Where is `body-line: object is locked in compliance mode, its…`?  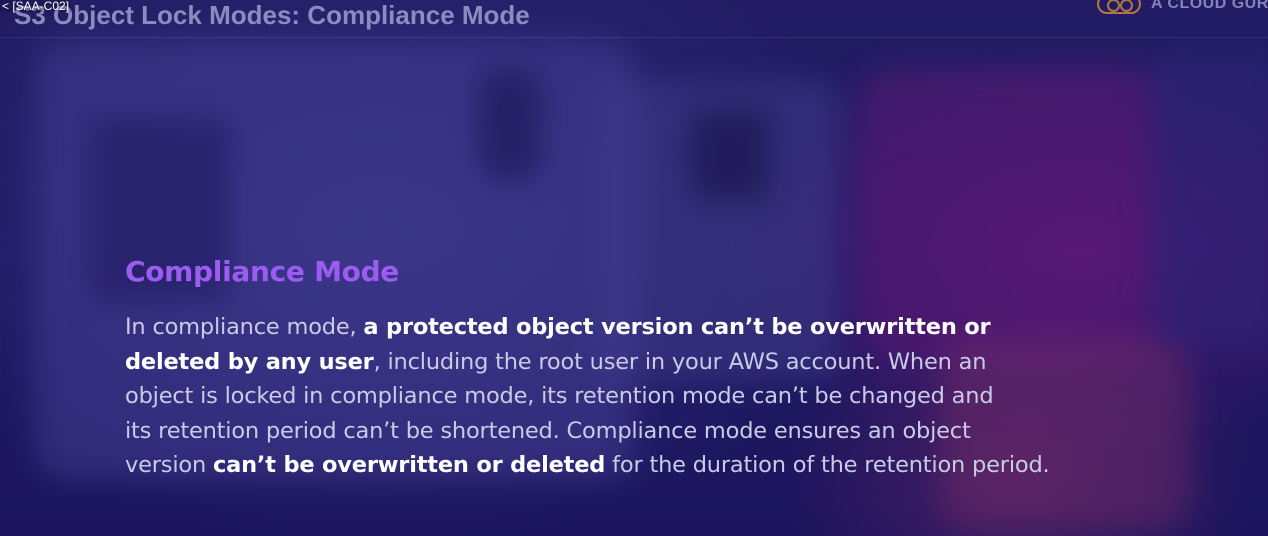 body-line: object is locked in compliance mode, its… is located at coordinates (675, 396).